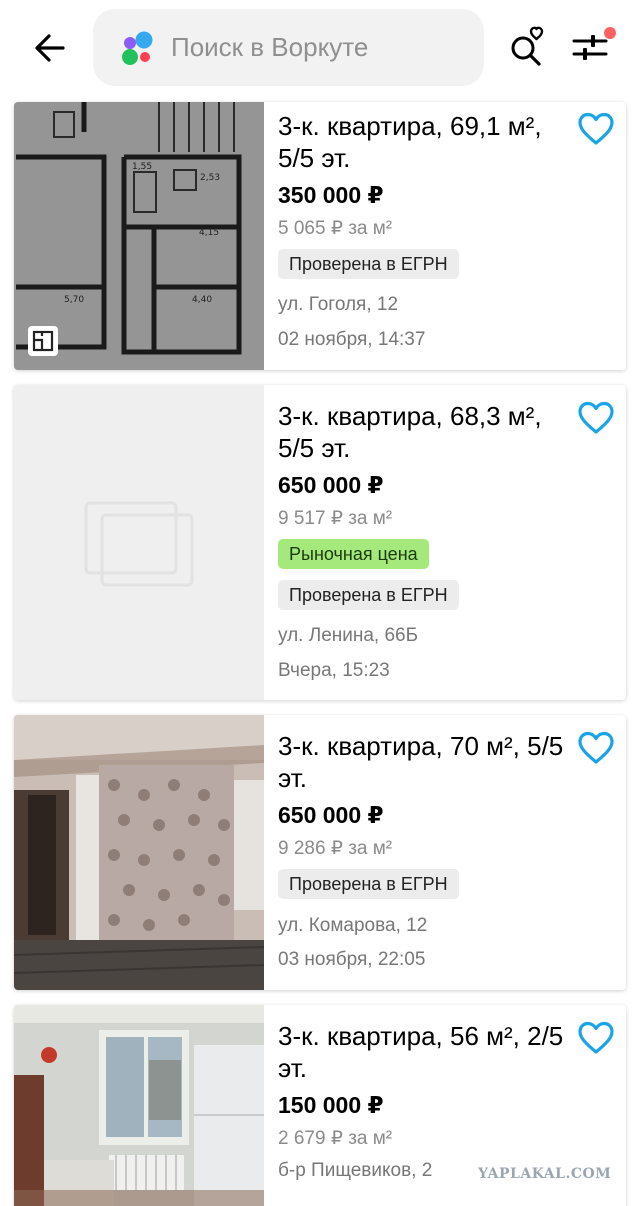  Describe the element at coordinates (410, 142) in the screenshot. I see `listing-title: 3-к. квартира, 69,1 м², 5/5 эт.` at that location.